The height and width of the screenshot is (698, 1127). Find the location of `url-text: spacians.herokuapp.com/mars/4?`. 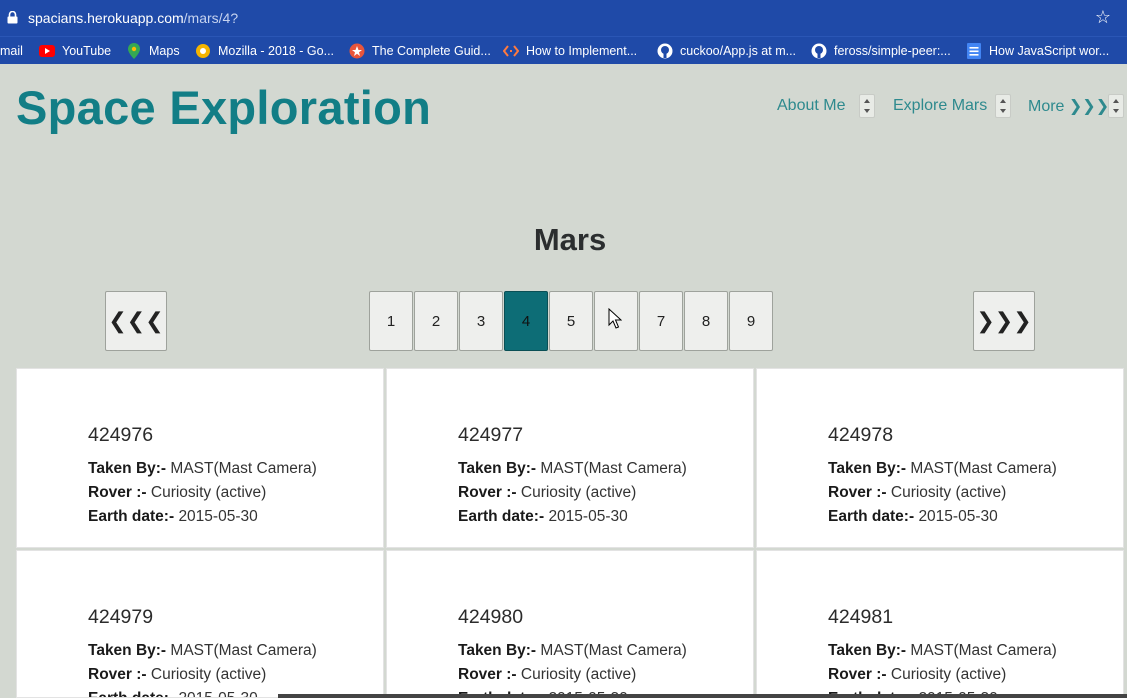

url-text: spacians.herokuapp.com/mars/4? is located at coordinates (133, 18).